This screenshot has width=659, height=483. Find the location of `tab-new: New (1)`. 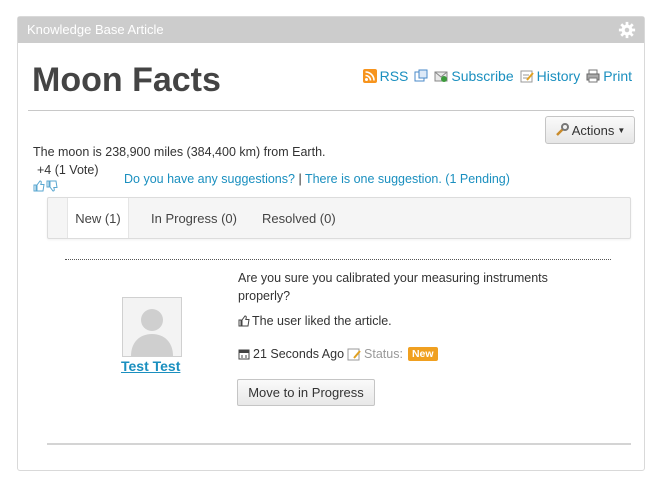

tab-new: New (1) is located at coordinates (98, 218).